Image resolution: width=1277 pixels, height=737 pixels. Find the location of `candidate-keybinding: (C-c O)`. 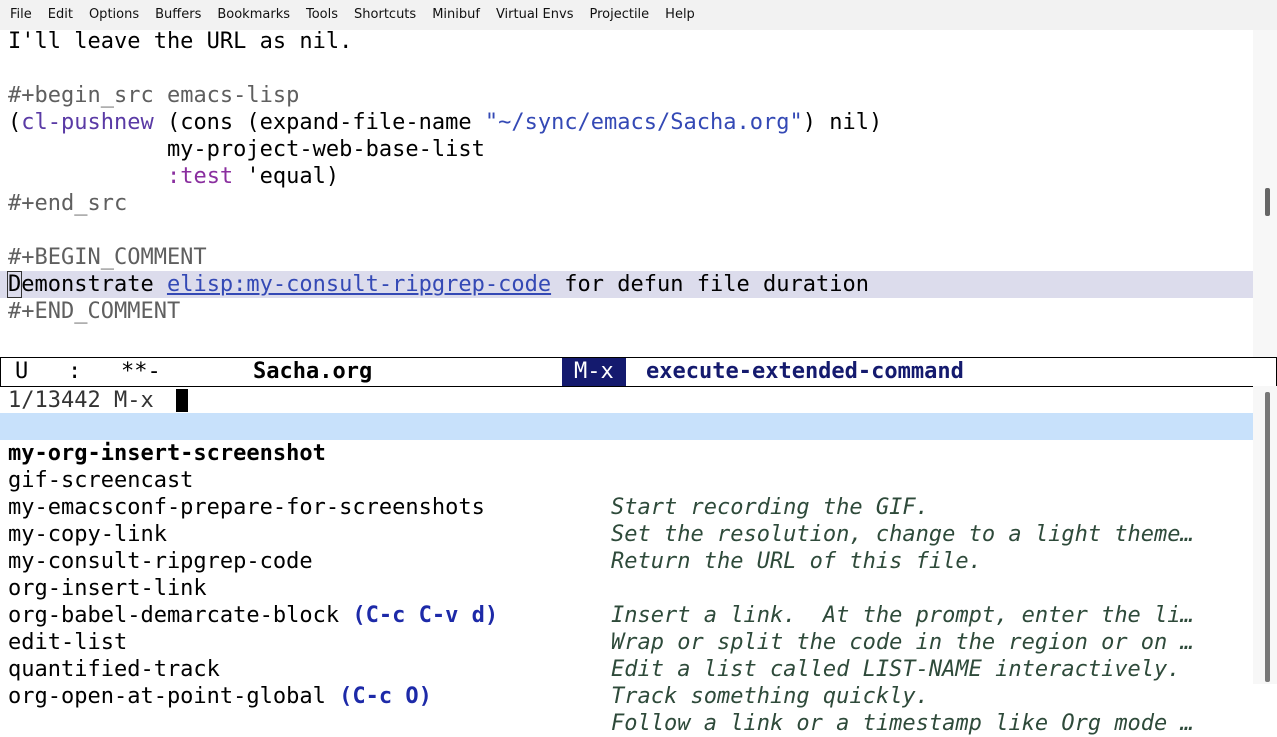

candidate-keybinding: (C-c O) is located at coordinates (385, 696).